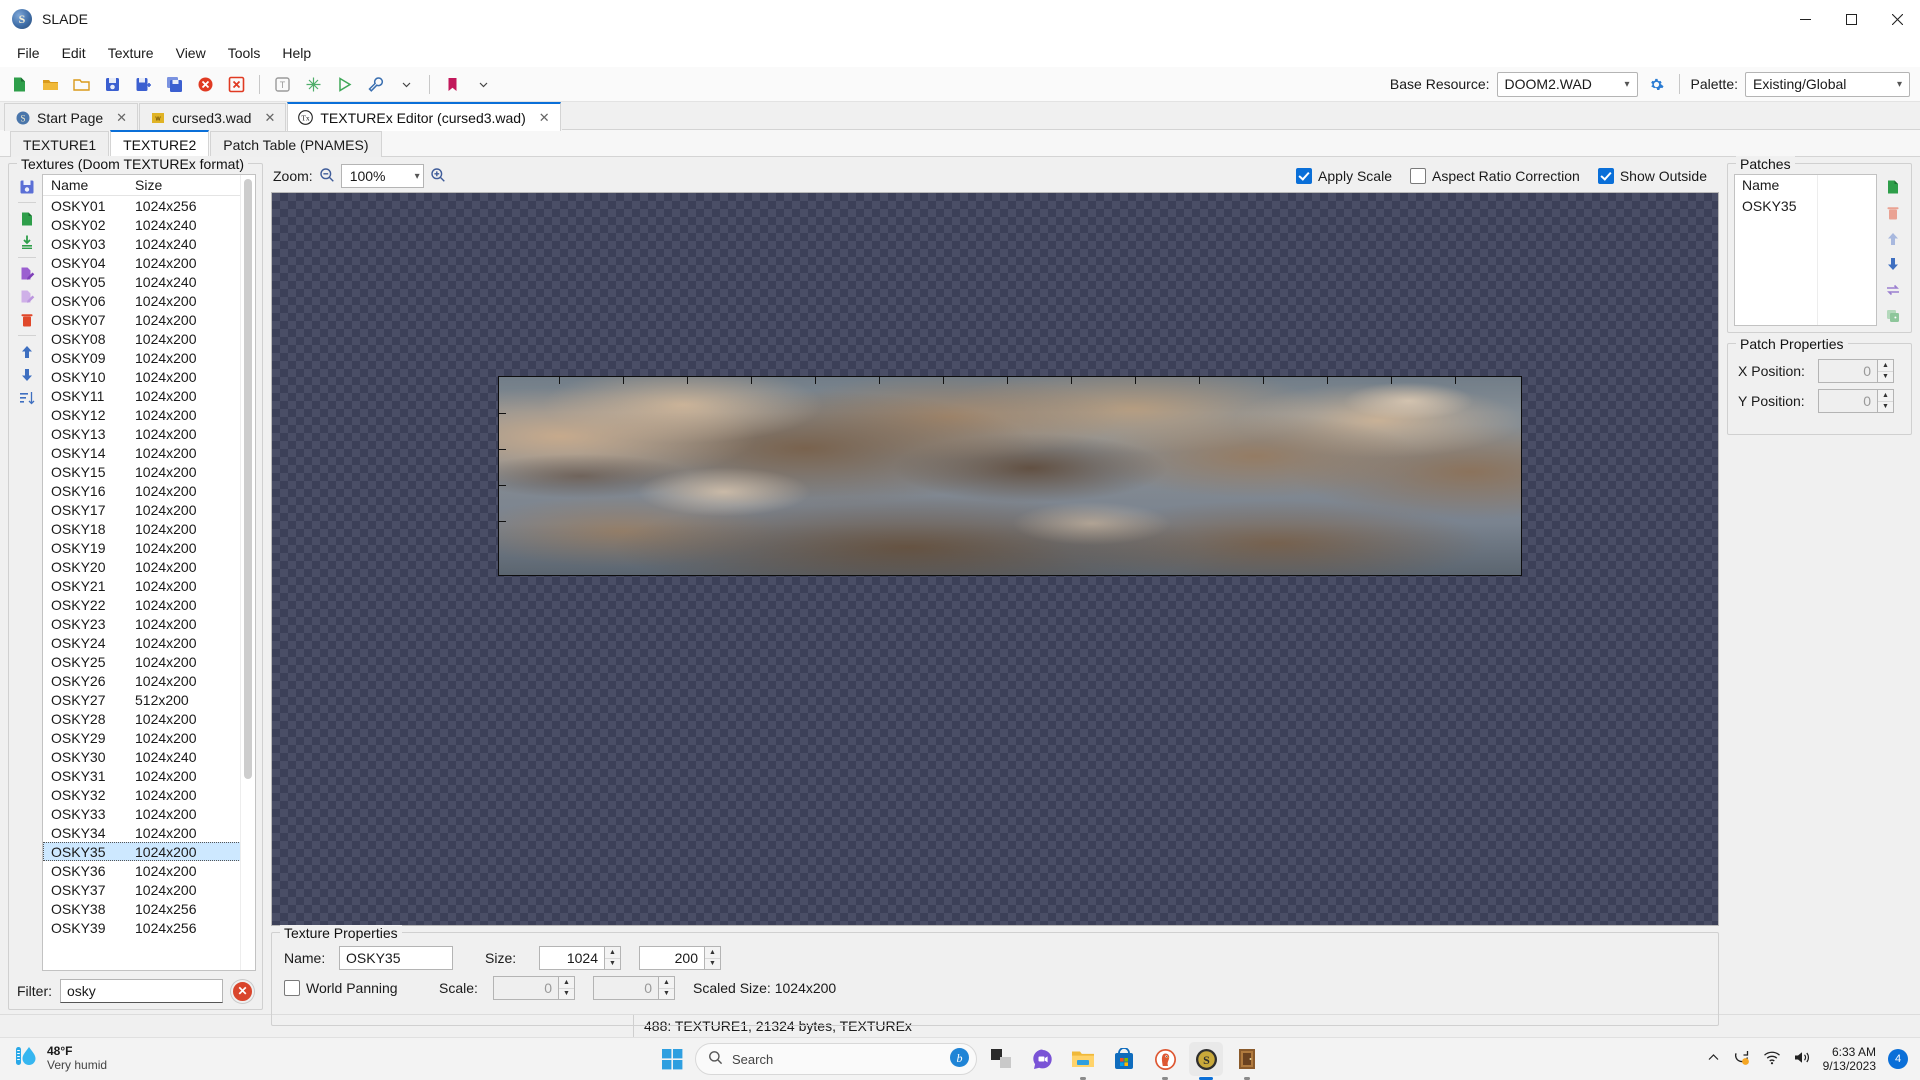 The height and width of the screenshot is (1080, 1920). Describe the element at coordinates (141, 991) in the screenshot. I see `filter-input: osky` at that location.